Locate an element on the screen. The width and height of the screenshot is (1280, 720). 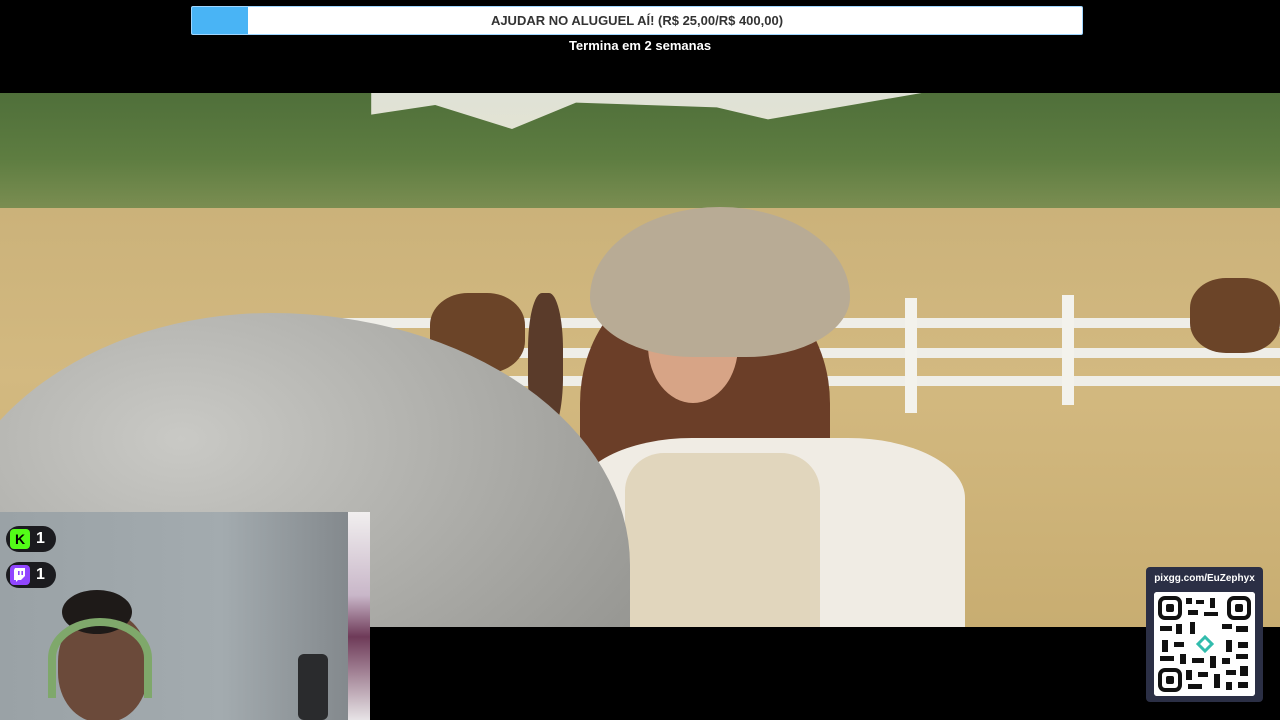
twitch-viewer-count: 1 is located at coordinates (40, 574).